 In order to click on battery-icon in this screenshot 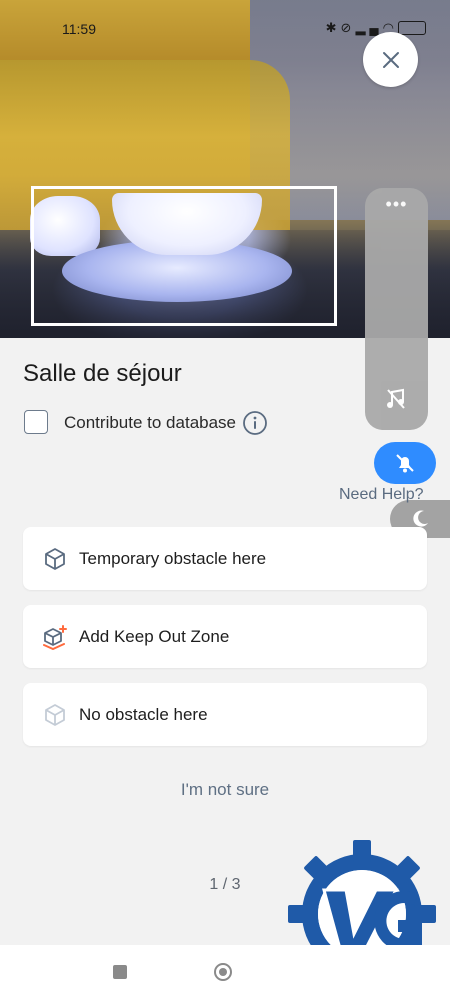, I will do `click(412, 27)`.